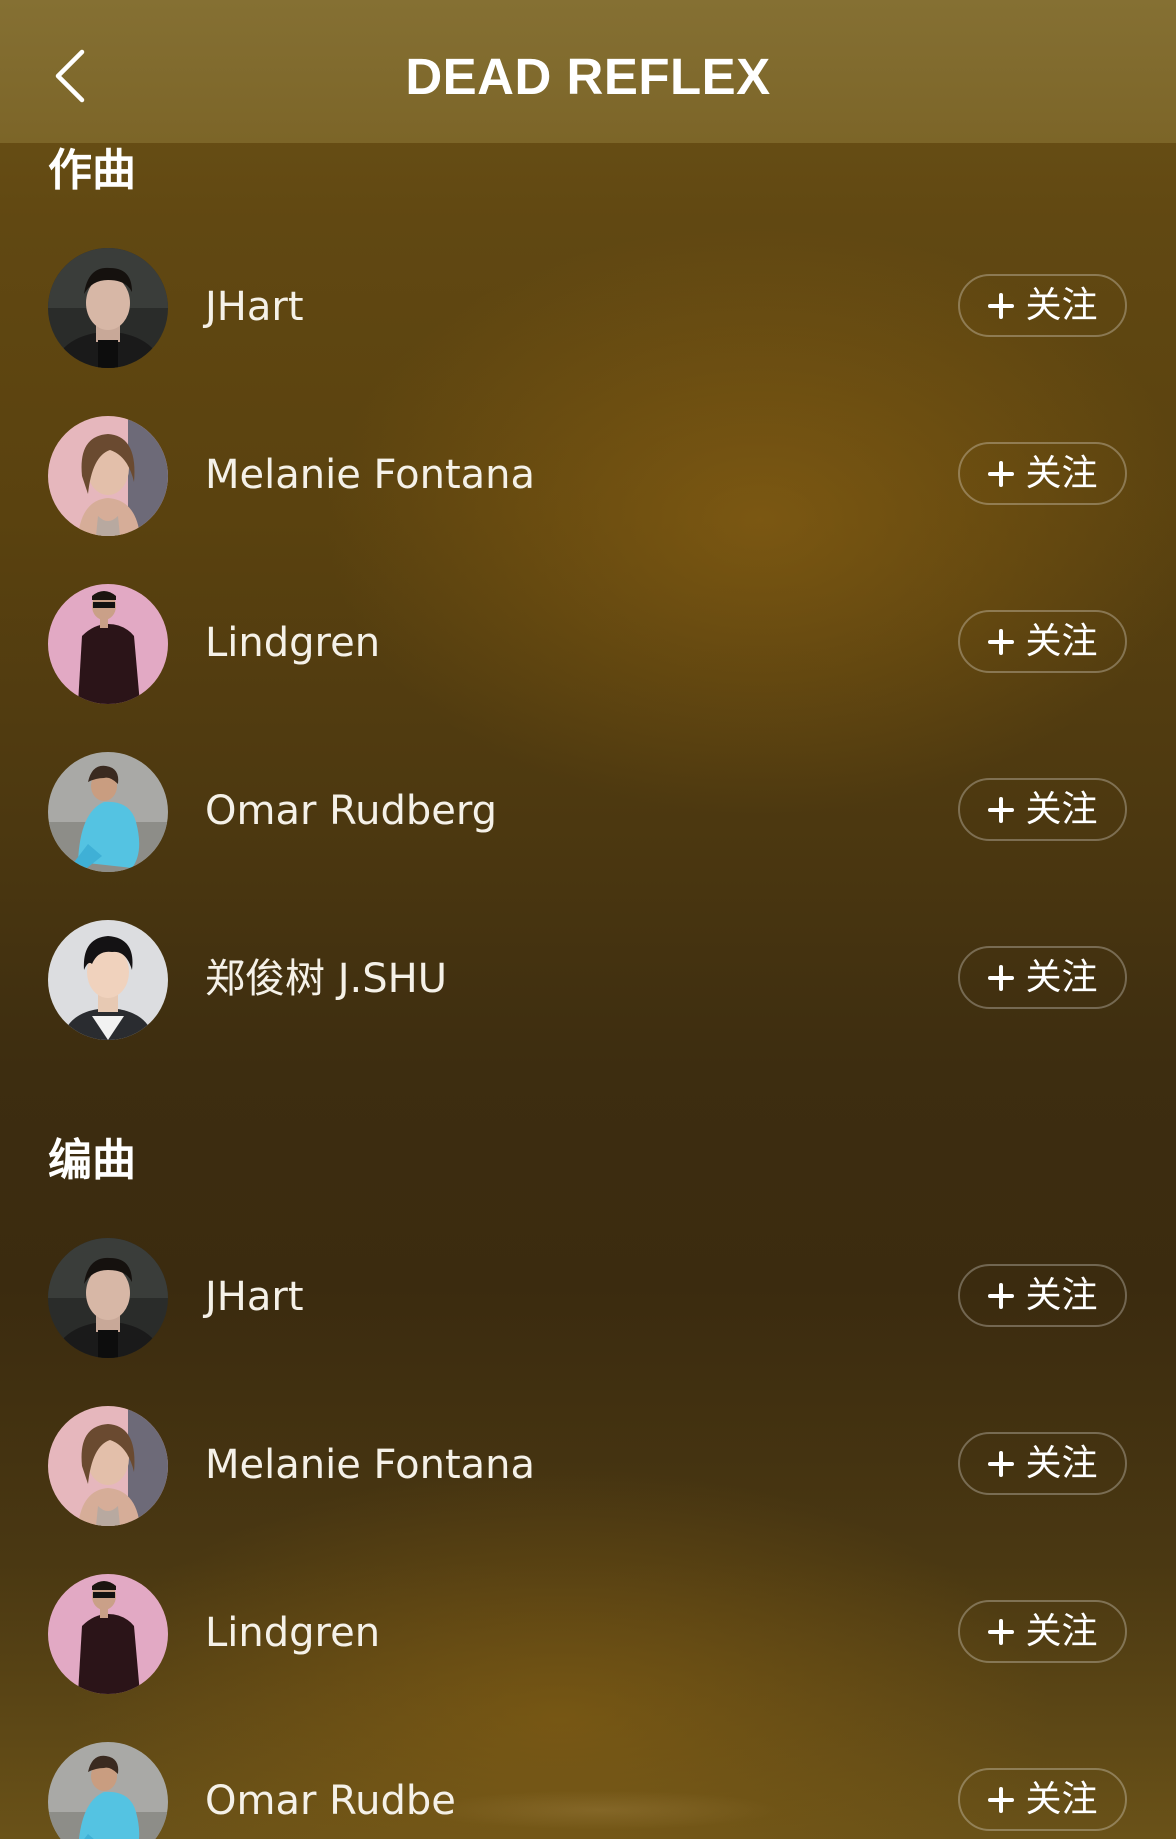 This screenshot has height=1839, width=1176. I want to click on top-bar: DEAD REFLEX, so click(588, 71).